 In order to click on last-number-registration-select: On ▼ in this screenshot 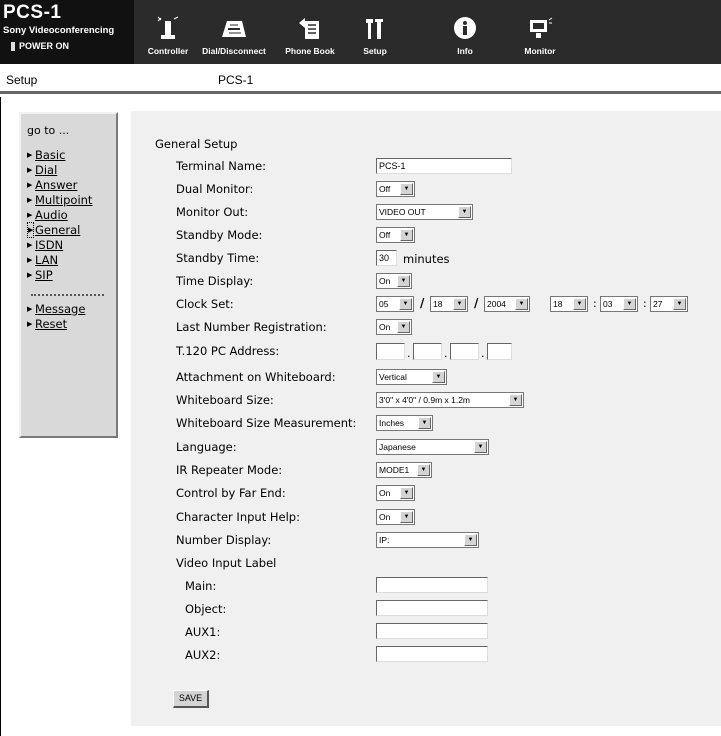, I will do `click(394, 327)`.